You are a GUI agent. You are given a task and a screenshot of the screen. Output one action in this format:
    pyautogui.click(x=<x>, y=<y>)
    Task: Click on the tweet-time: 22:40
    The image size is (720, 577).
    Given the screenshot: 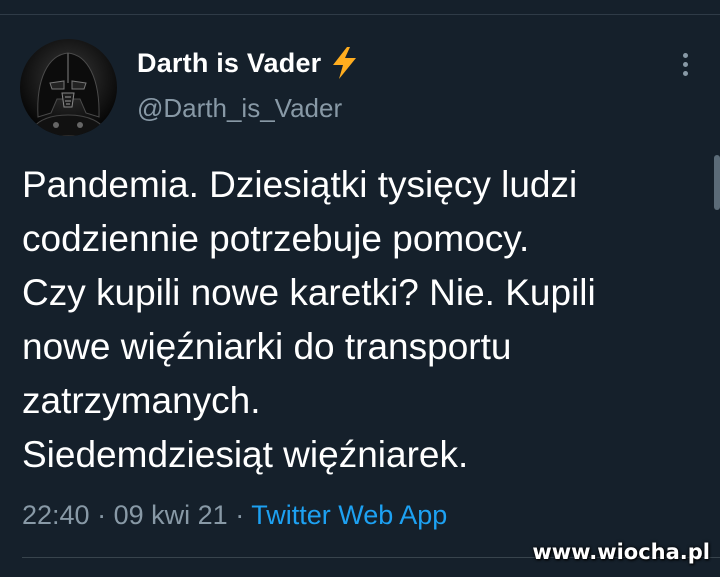 What is the action you would take?
    pyautogui.click(x=56, y=515)
    